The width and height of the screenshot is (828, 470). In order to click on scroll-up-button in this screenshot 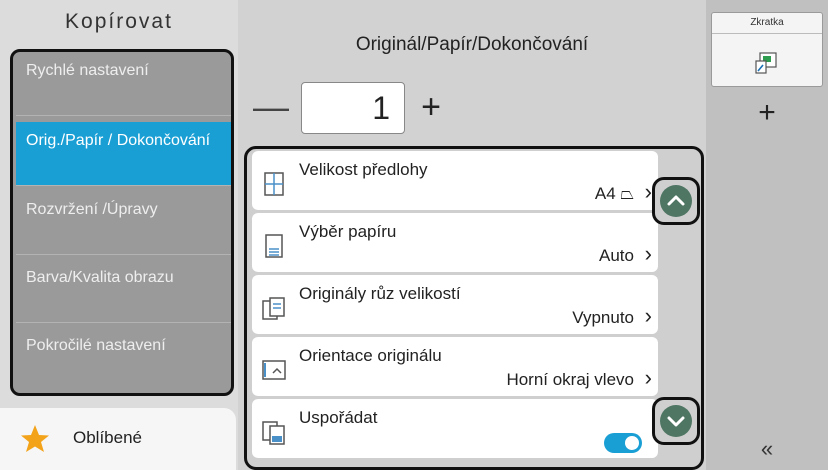, I will do `click(676, 201)`.